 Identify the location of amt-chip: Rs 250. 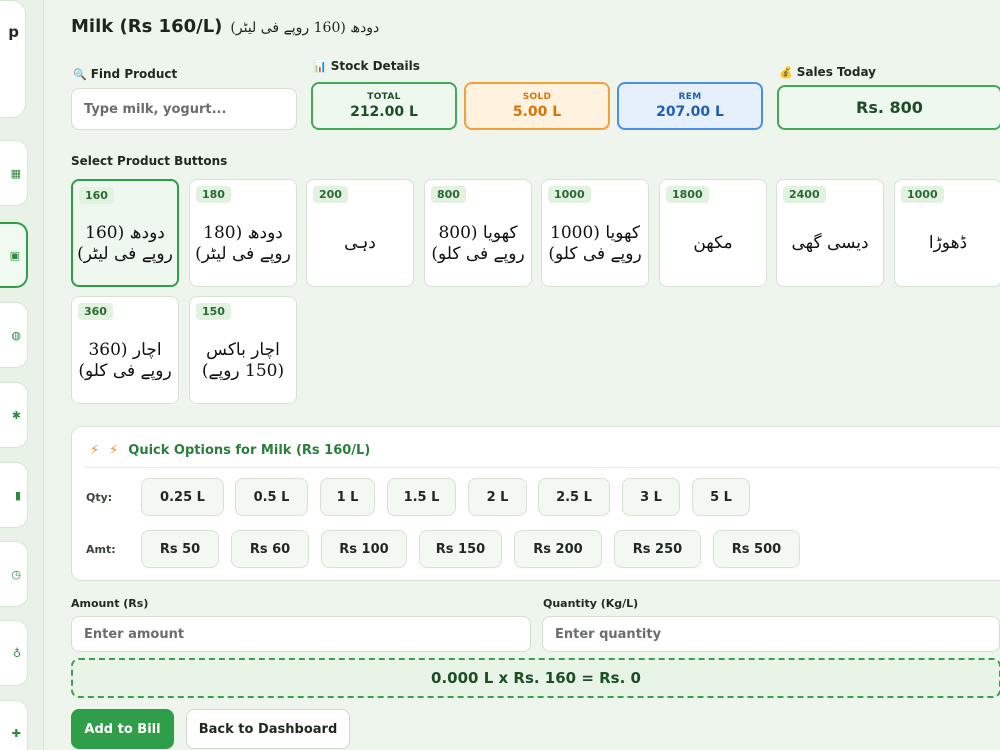
(657, 549).